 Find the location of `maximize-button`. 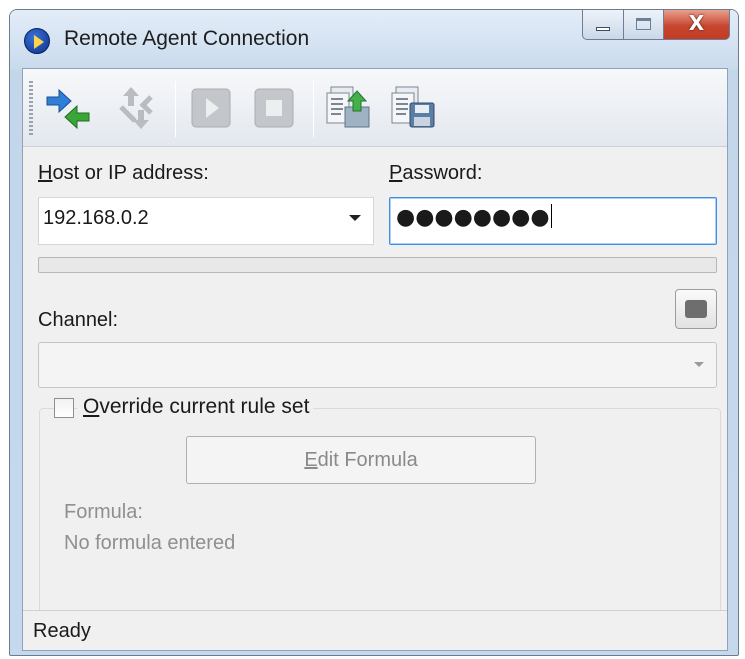

maximize-button is located at coordinates (644, 25).